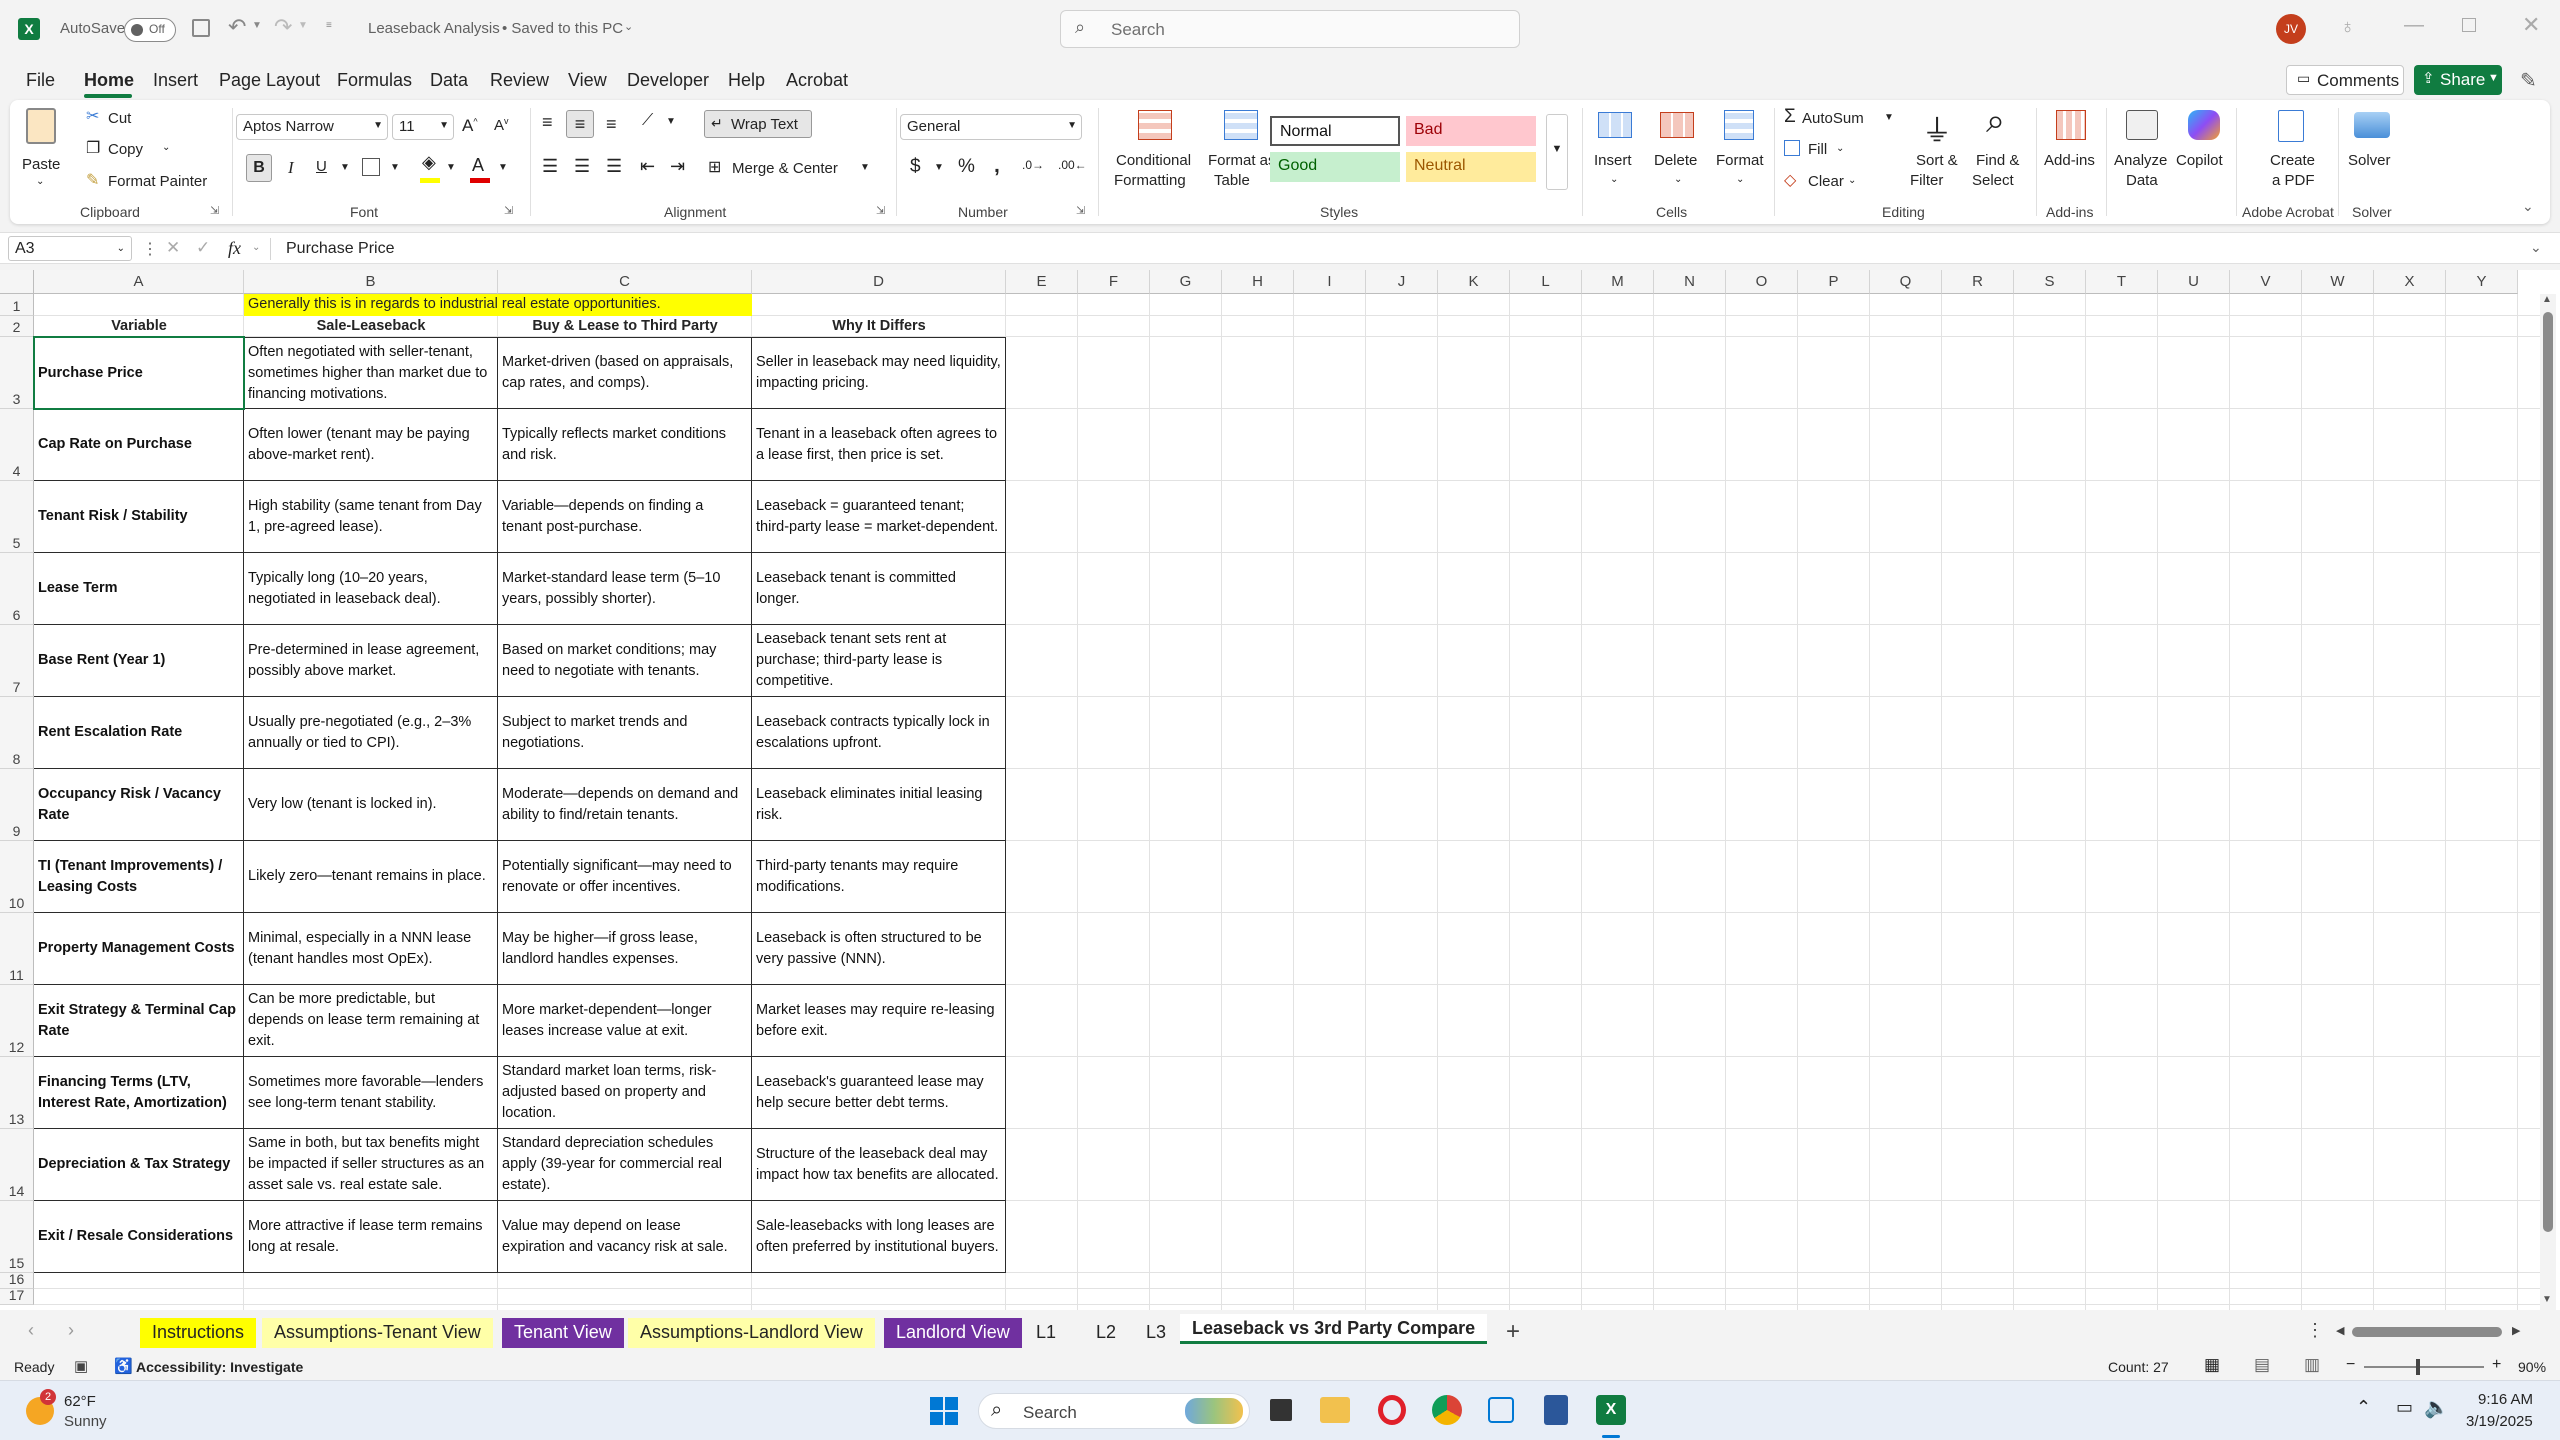  I want to click on row-header: 15, so click(17, 1237).